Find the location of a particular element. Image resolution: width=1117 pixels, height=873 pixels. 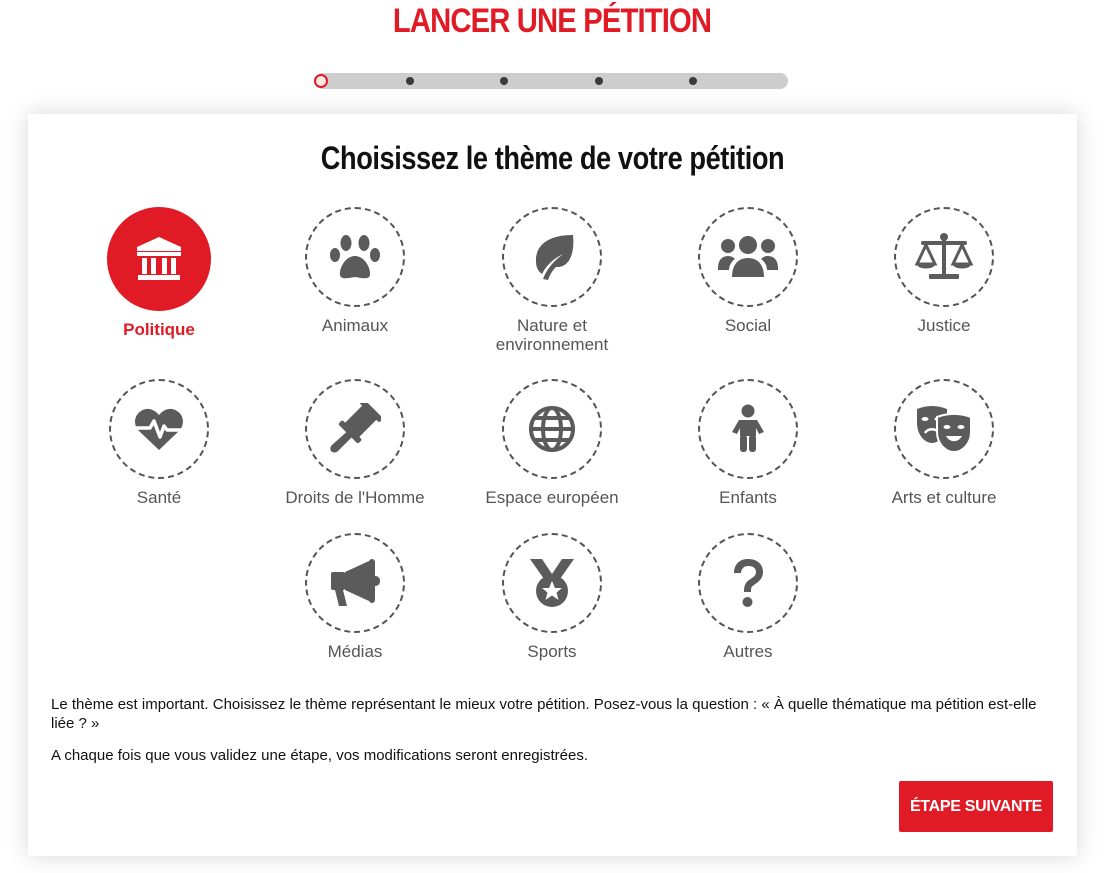

theme-sante: Santé is located at coordinates (159, 443).